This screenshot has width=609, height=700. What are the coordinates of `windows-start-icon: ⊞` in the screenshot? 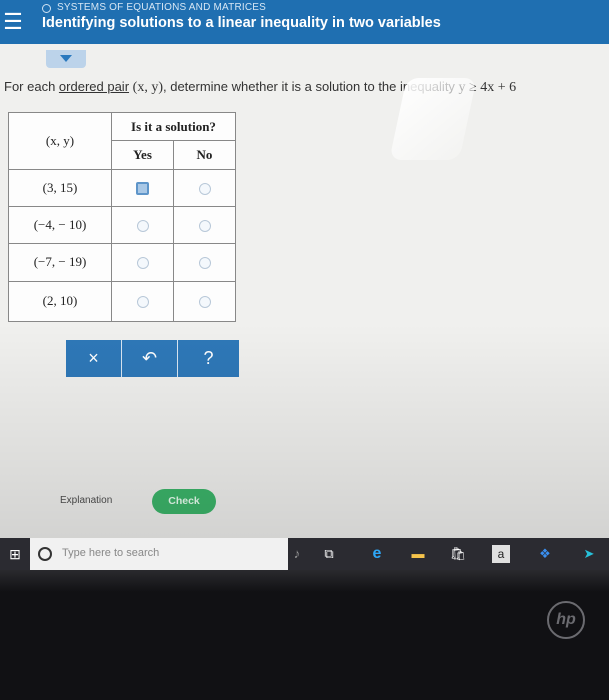 It's located at (15, 554).